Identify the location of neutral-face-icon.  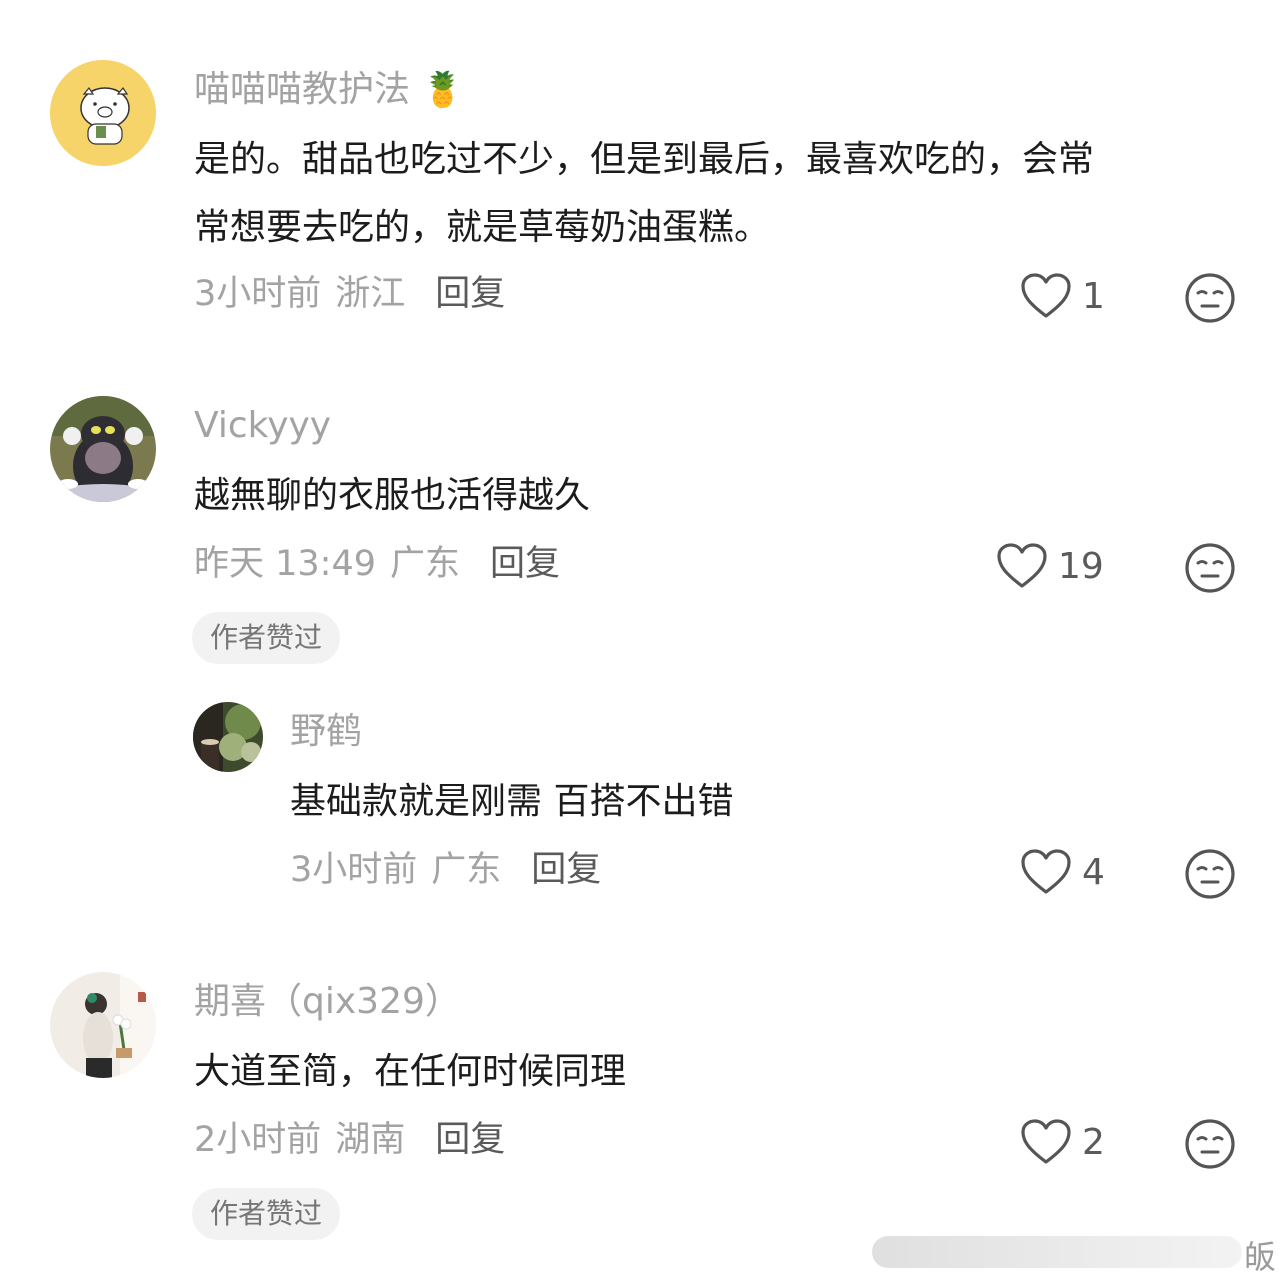
(1210, 1144).